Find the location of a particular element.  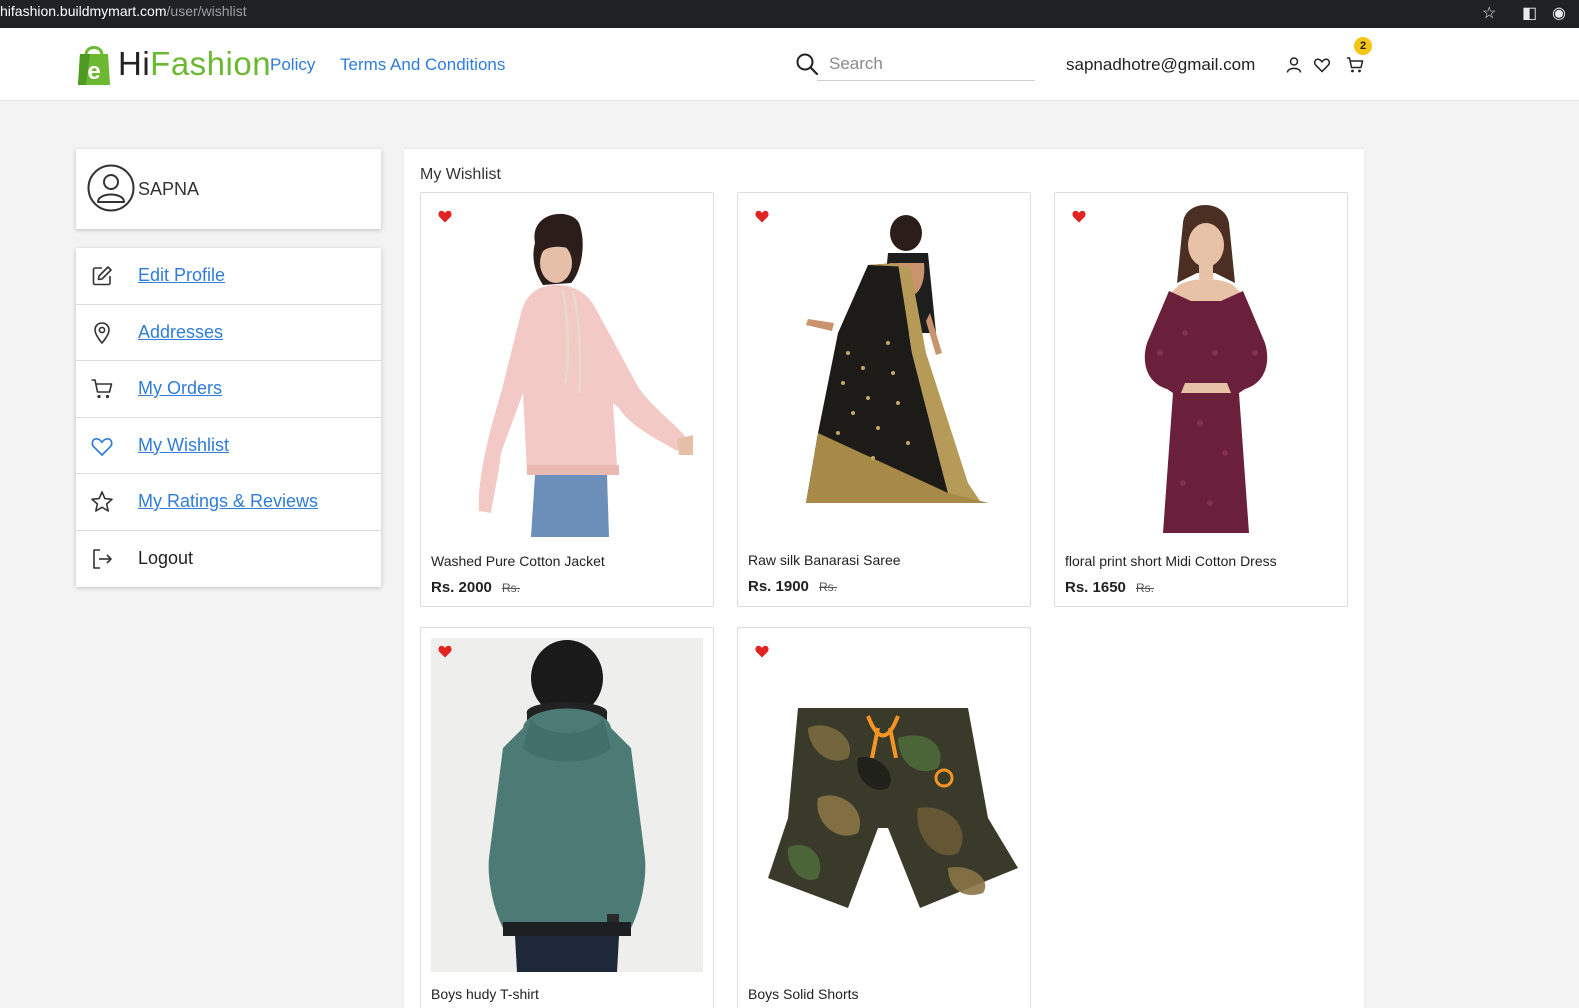

edit-icon is located at coordinates (102, 276).